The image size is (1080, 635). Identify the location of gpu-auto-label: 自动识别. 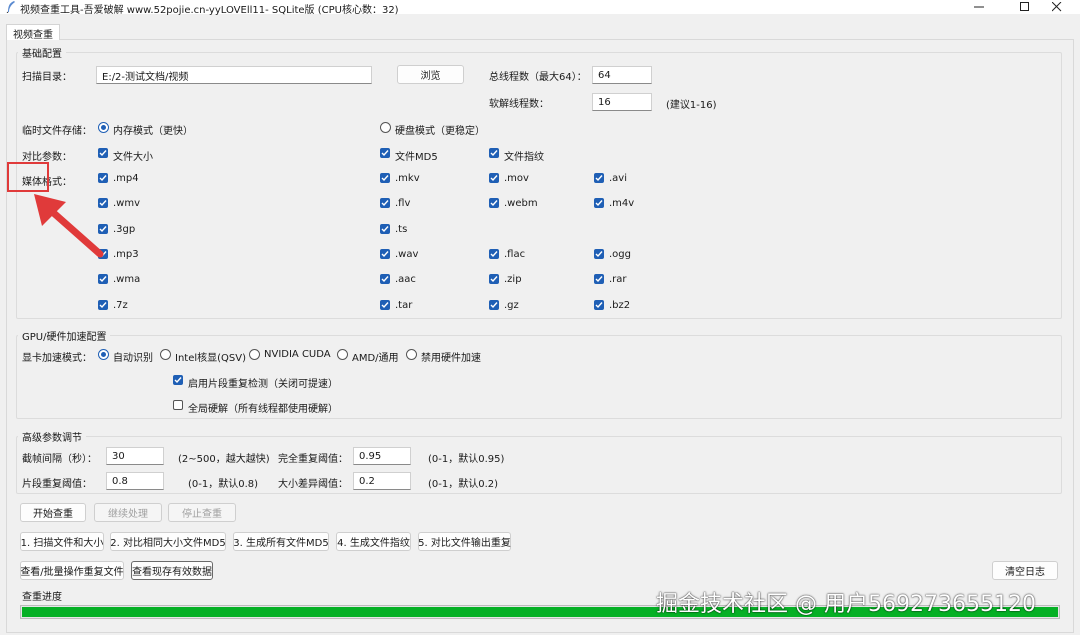
(133, 358).